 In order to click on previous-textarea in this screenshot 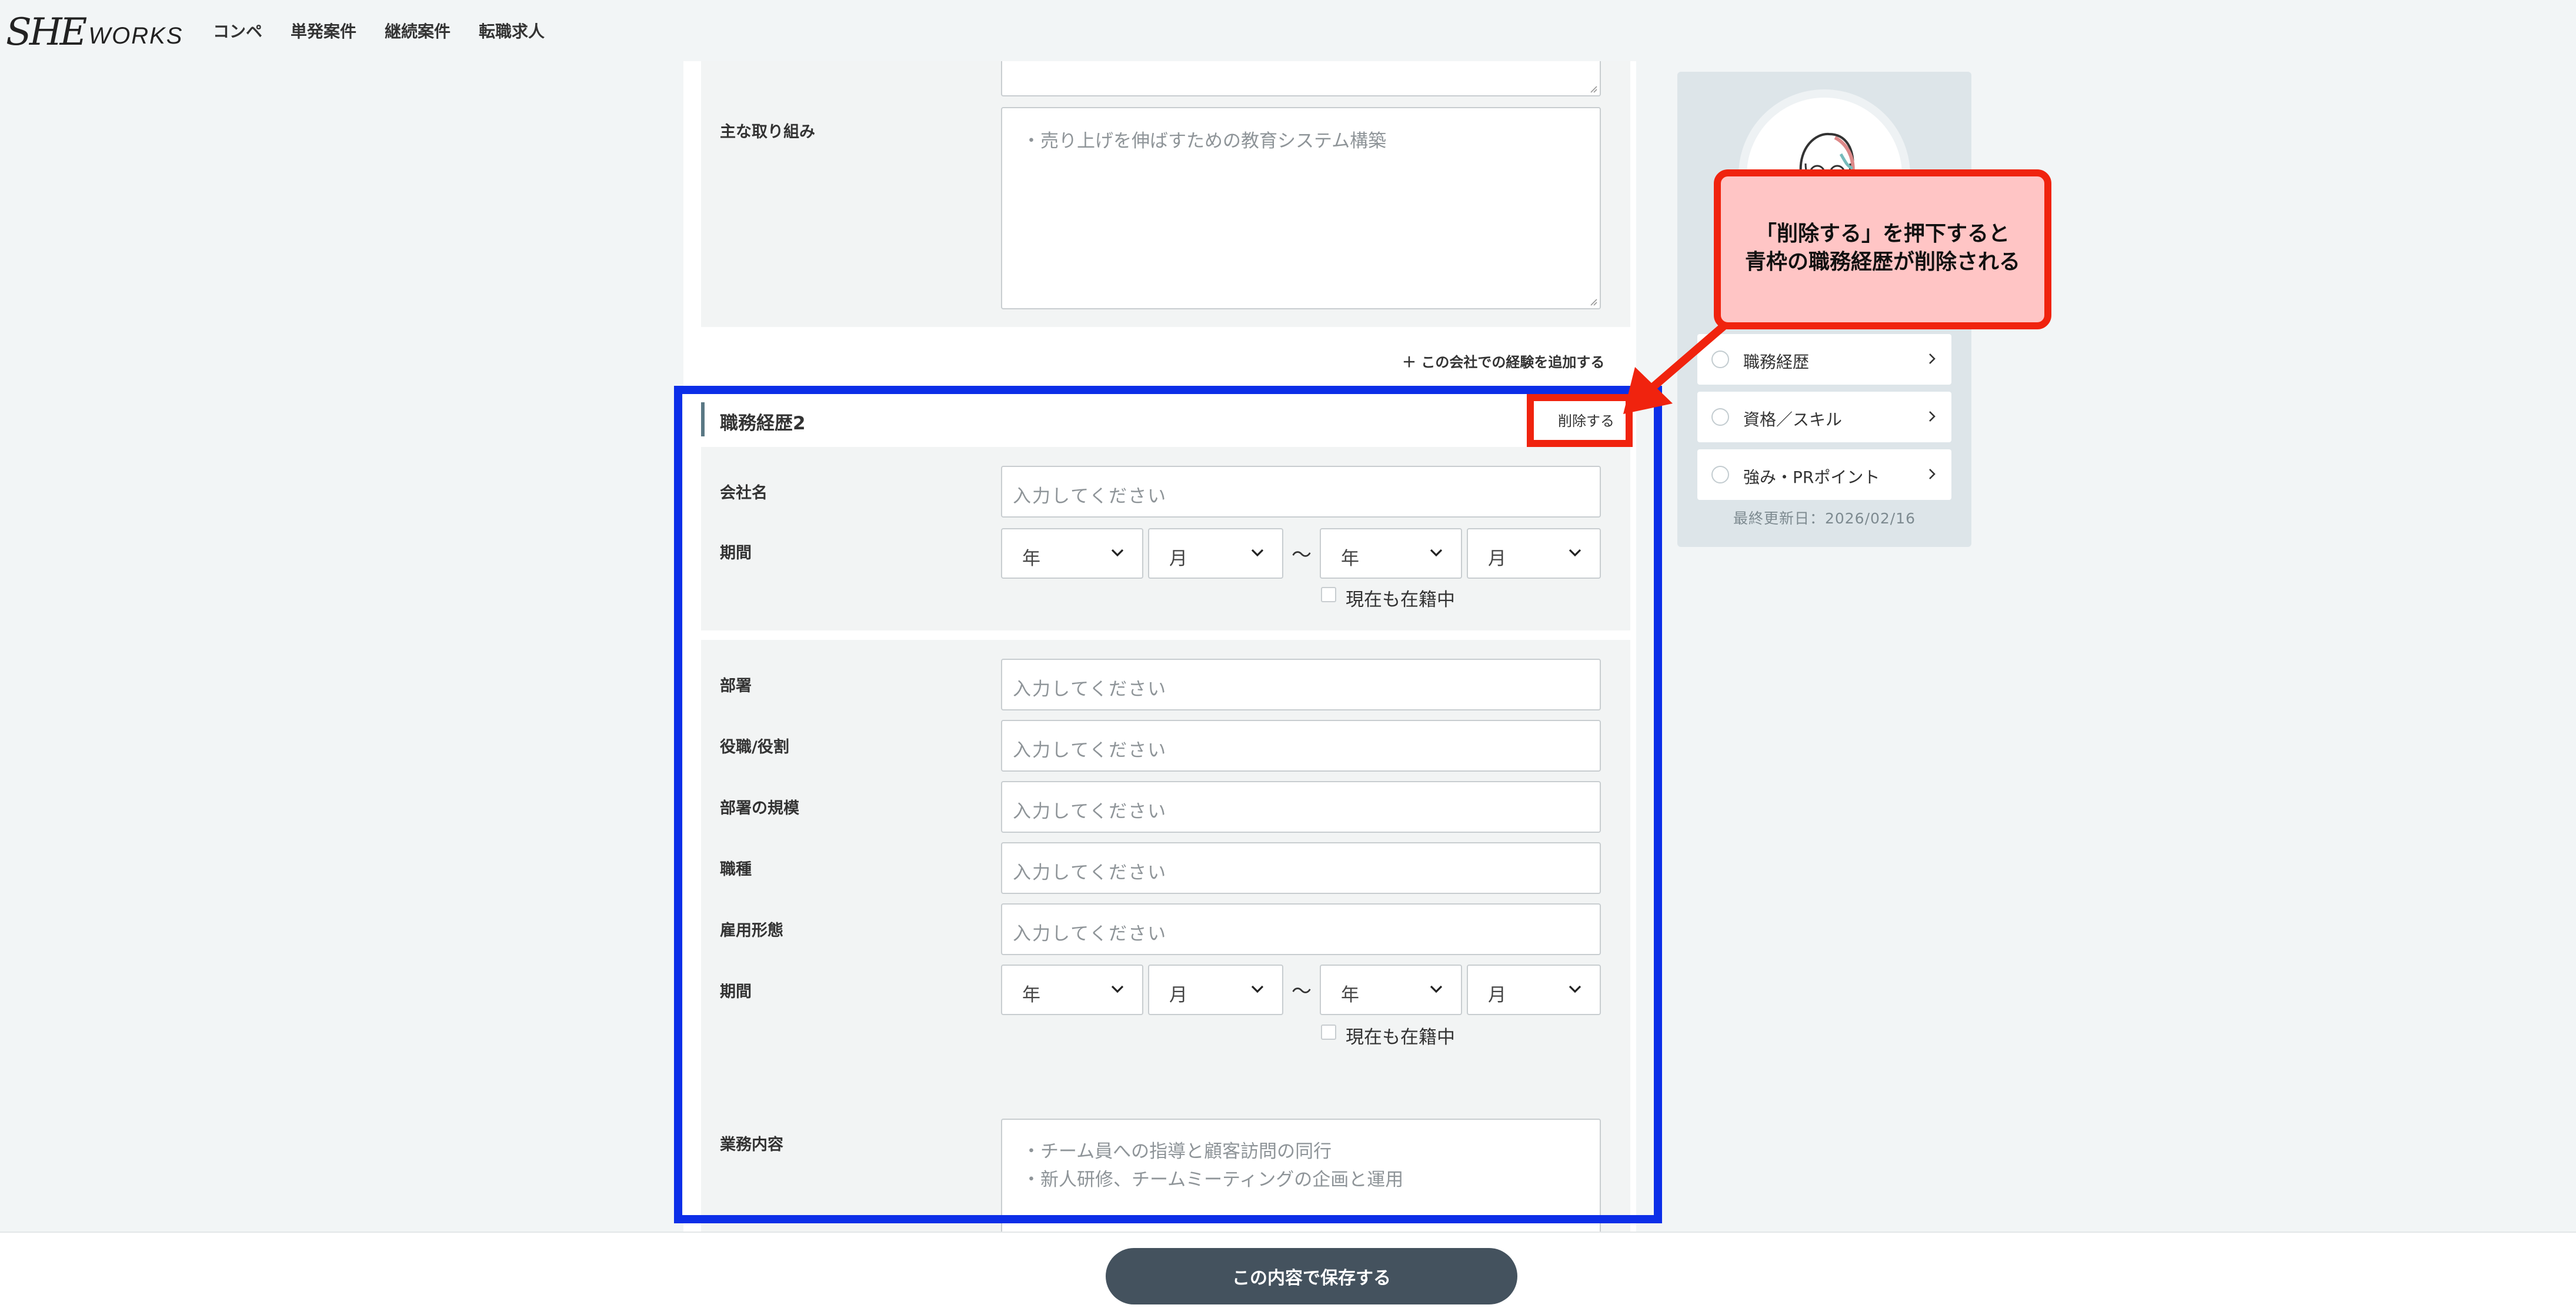, I will do `click(1301, 78)`.